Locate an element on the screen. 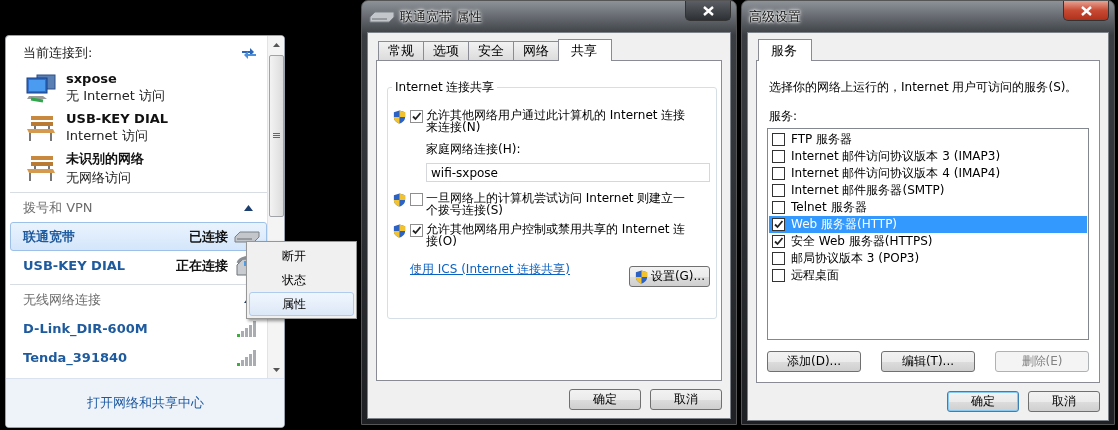  connection-status: 无网络访问 is located at coordinates (99, 177).